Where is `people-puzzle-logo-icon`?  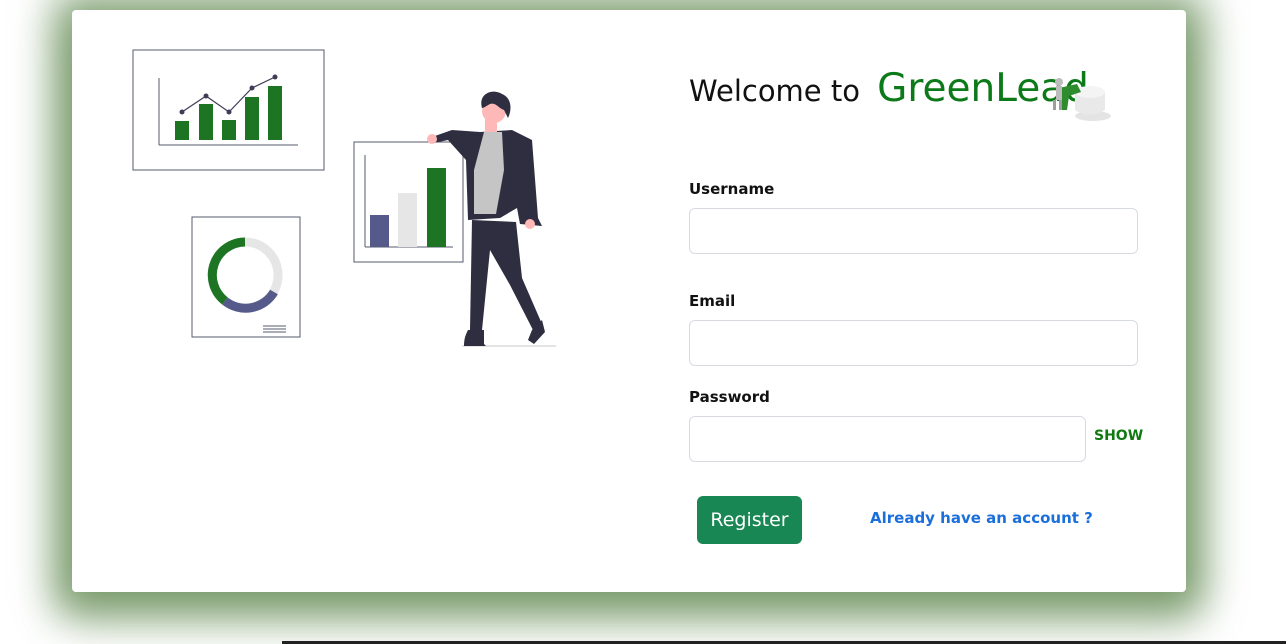
people-puzzle-logo-icon is located at coordinates (1082, 99).